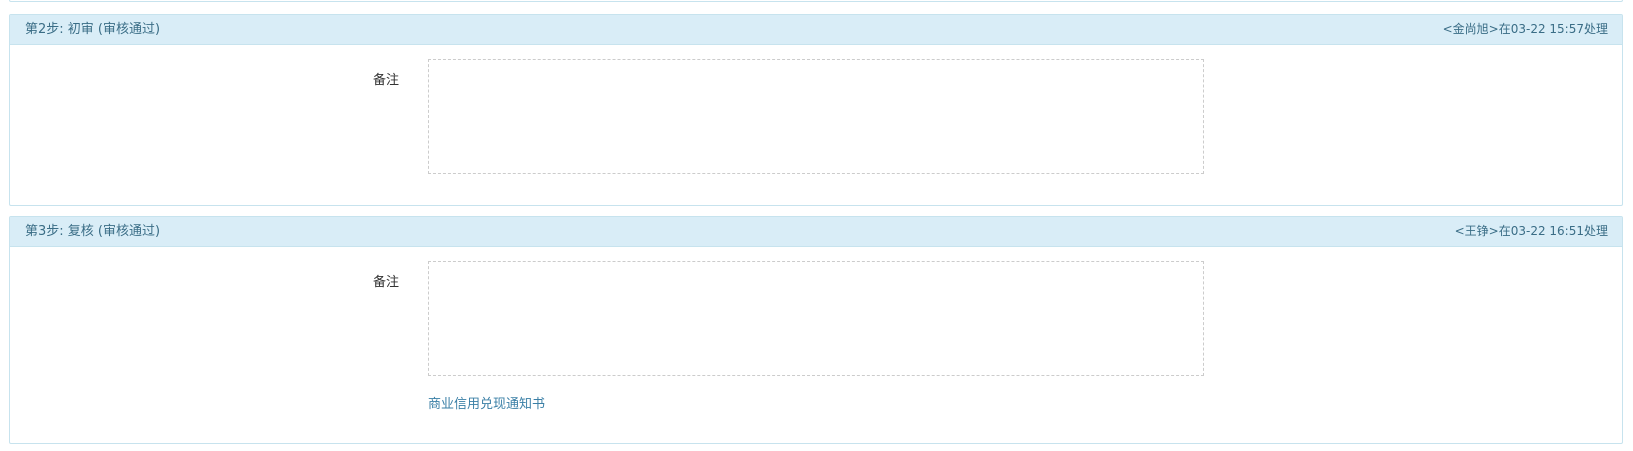 This screenshot has width=1633, height=451. Describe the element at coordinates (816, 232) in the screenshot. I see `step-panel-header: 第3步: 复核 (审核通过) <王铮>在03-22 16:51处理` at that location.